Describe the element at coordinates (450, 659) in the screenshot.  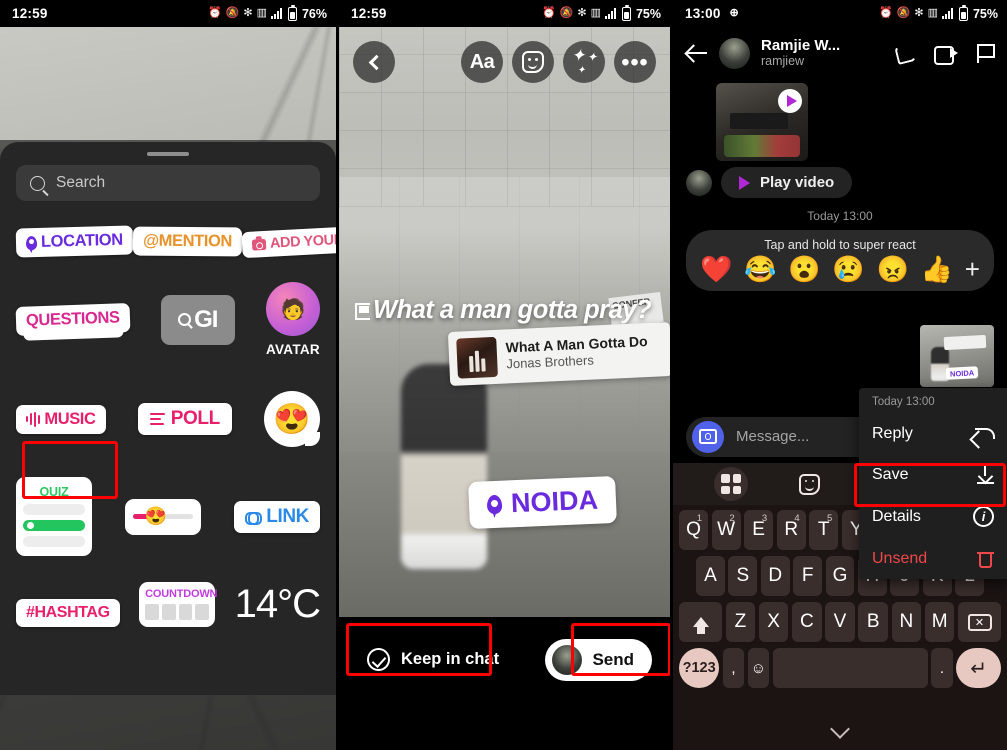
I see `keep-in-chat-label: Keep in chat` at that location.